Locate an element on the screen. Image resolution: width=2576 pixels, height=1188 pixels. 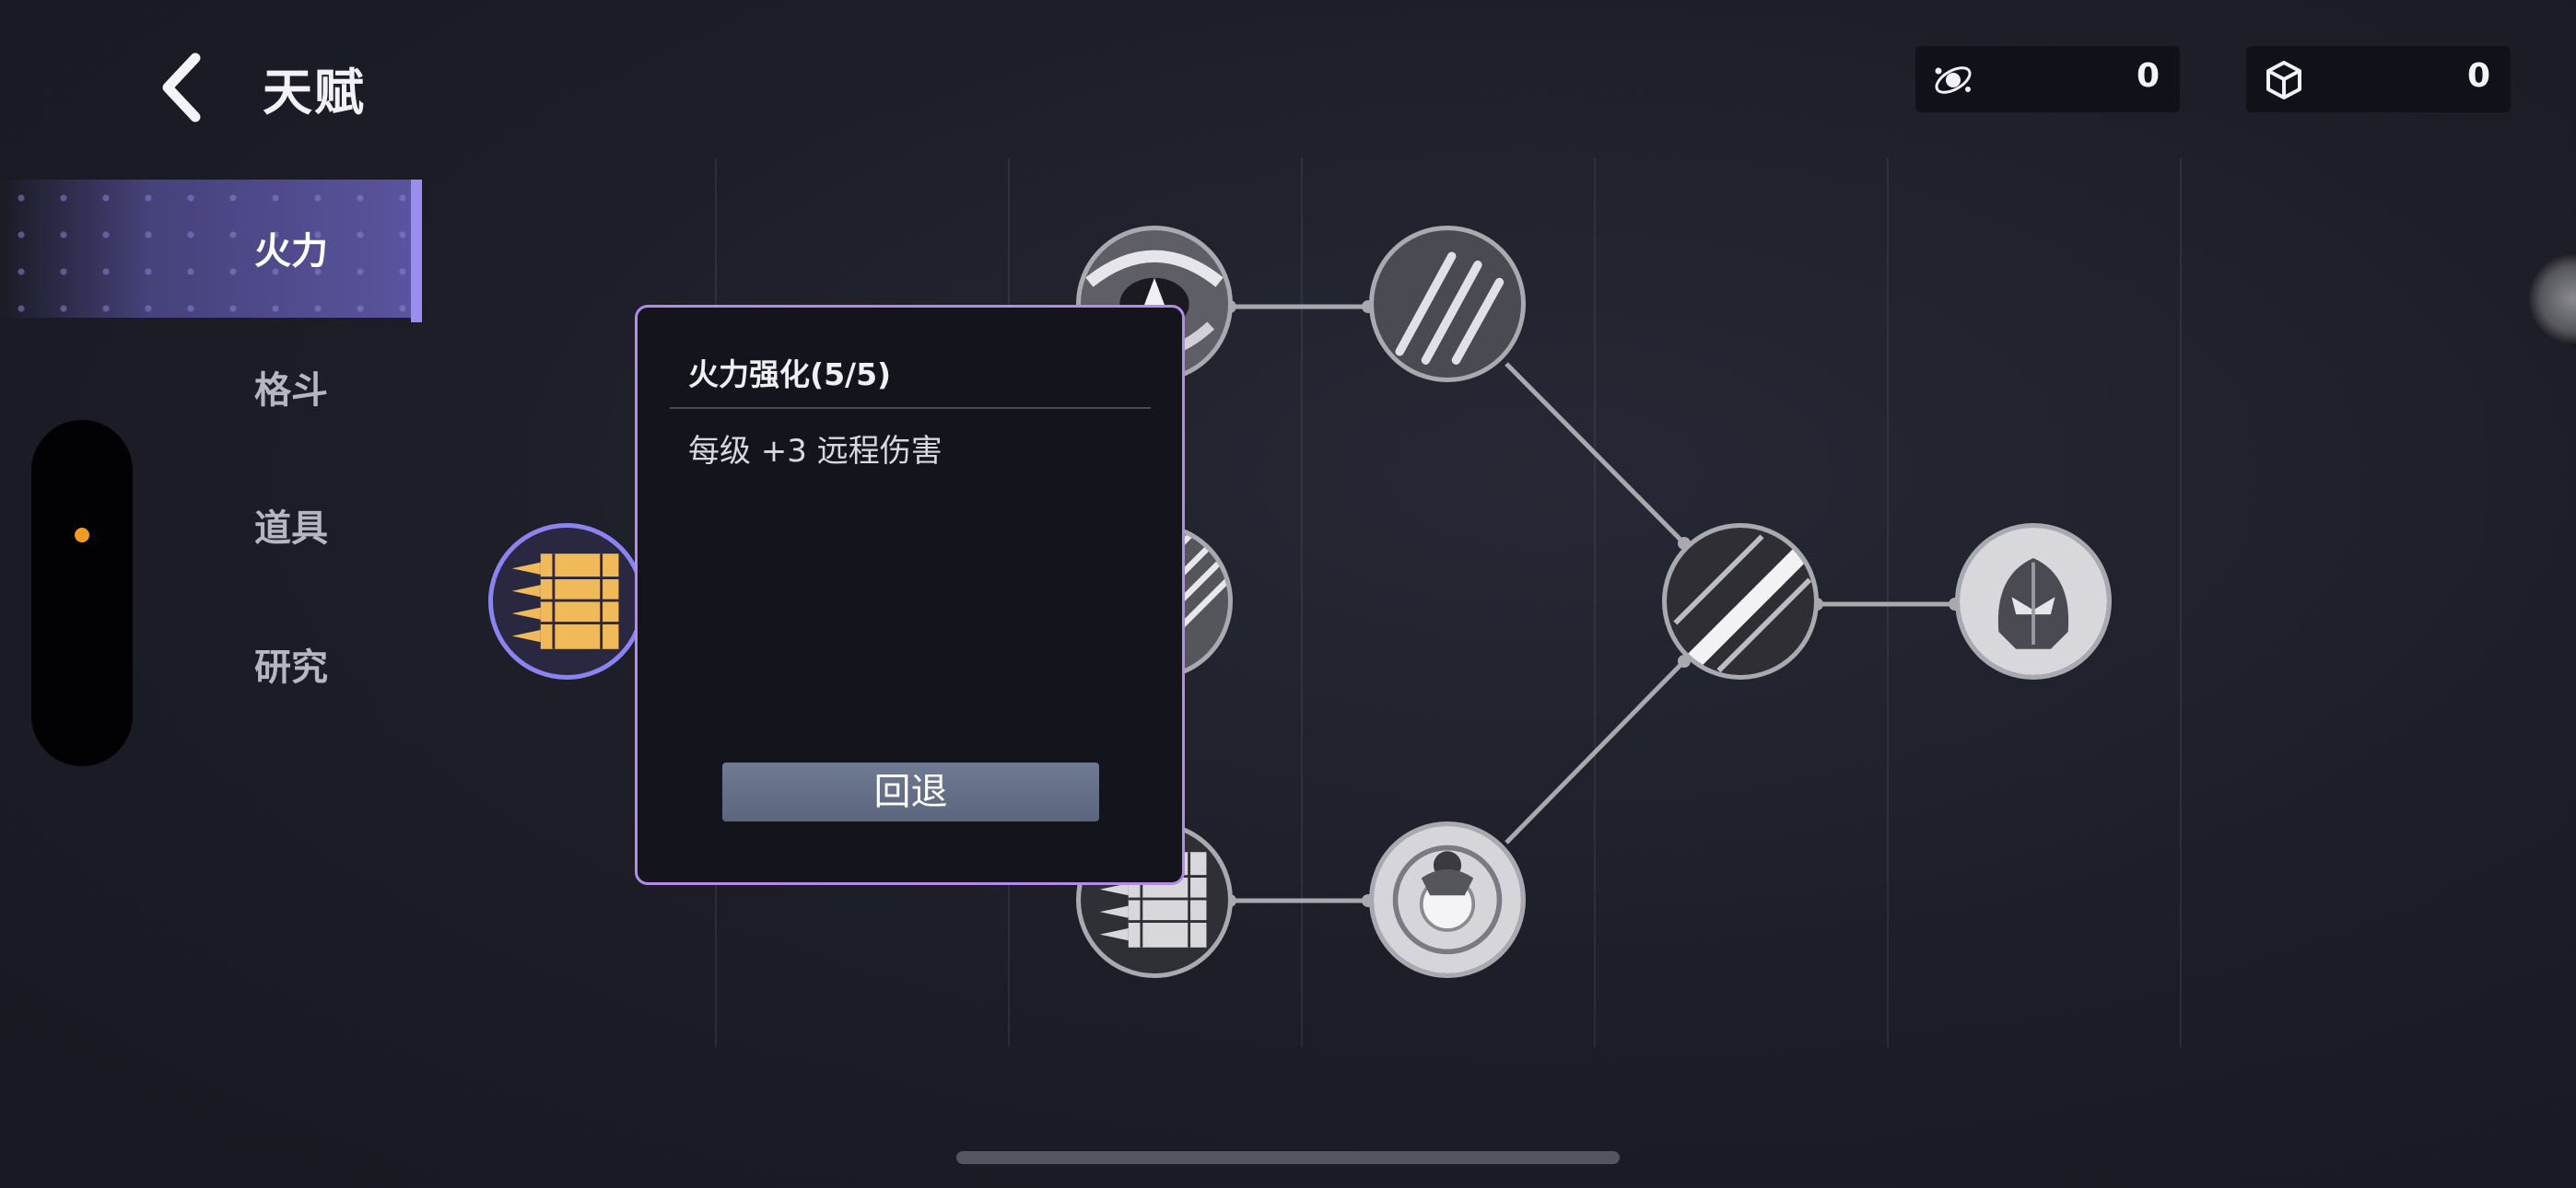
shockwave-icon is located at coordinates (1447, 899).